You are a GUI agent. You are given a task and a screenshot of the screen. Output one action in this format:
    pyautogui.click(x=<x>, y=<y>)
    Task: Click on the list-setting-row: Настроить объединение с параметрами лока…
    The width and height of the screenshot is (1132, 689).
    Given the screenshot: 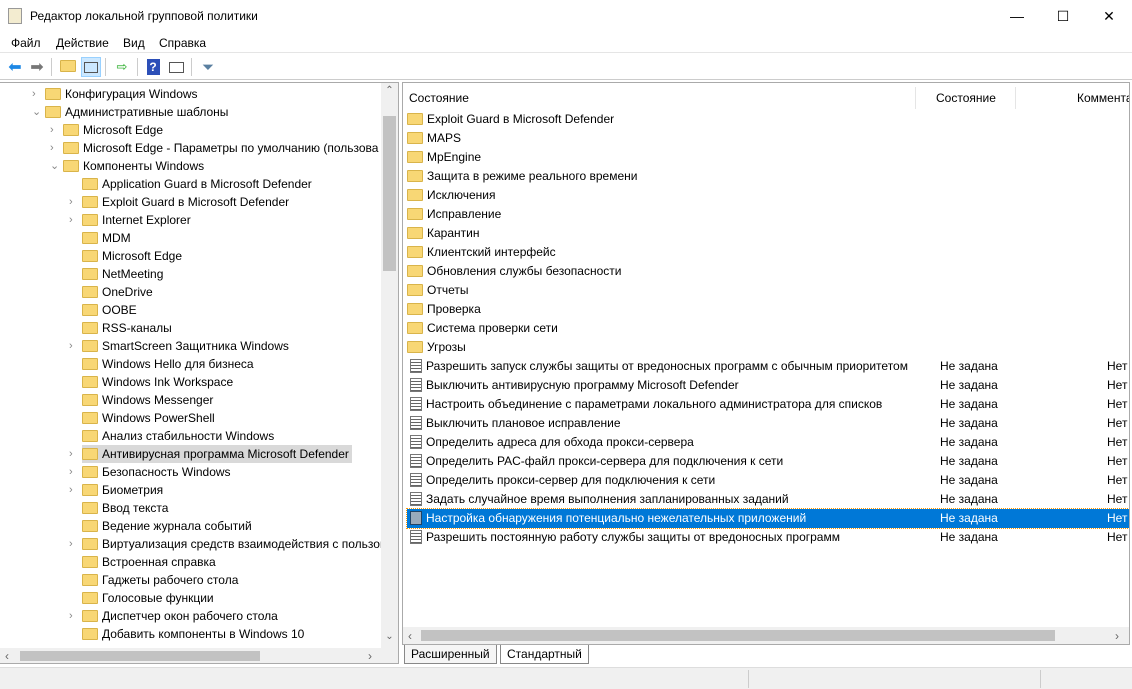 What is the action you would take?
    pyautogui.click(x=768, y=404)
    